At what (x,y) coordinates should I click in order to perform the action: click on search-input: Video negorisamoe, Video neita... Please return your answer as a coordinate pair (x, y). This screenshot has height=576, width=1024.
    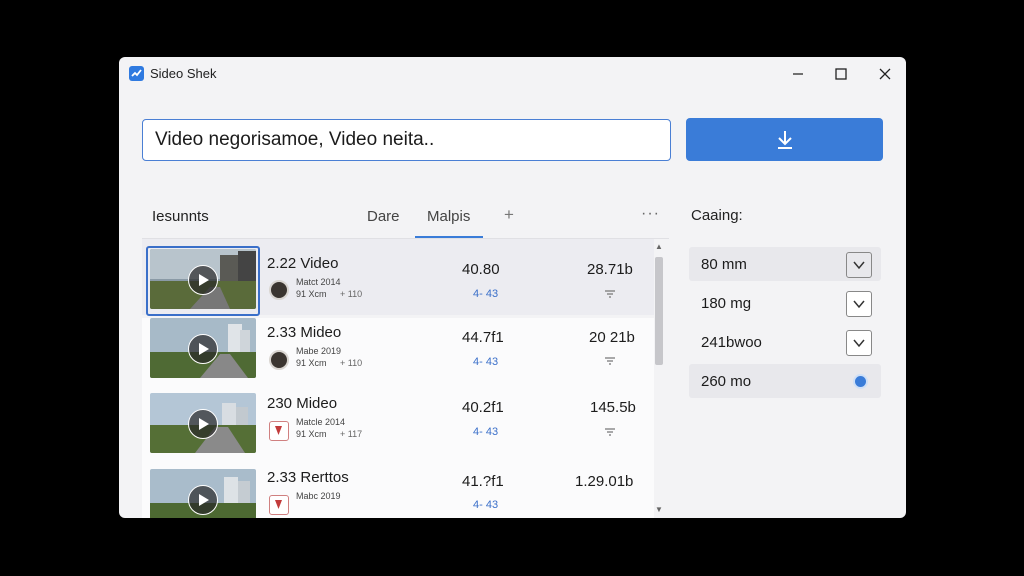
    Looking at the image, I should click on (406, 140).